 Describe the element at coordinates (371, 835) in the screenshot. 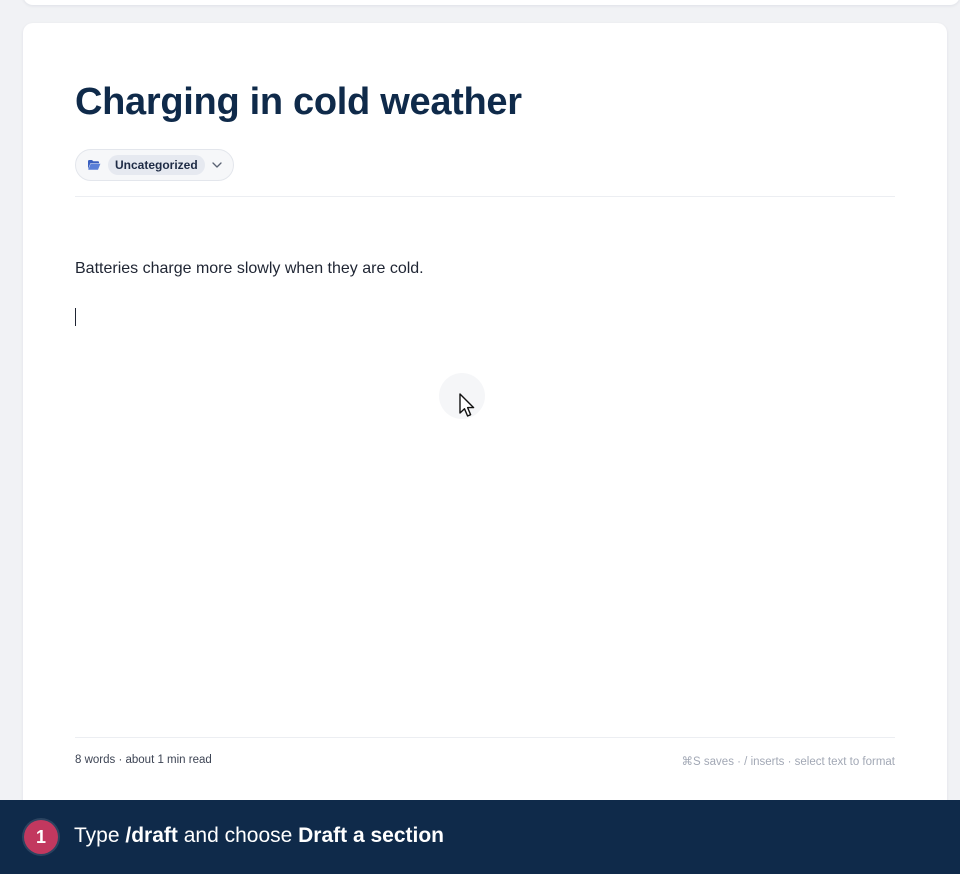

I see `instruction-target: Draft a section` at that location.